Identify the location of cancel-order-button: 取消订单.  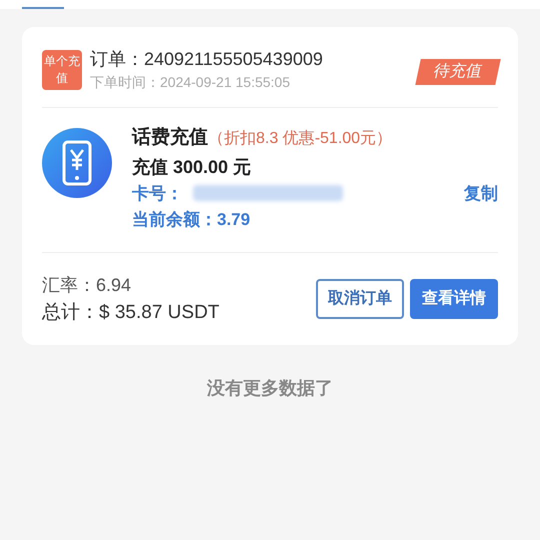
(360, 299).